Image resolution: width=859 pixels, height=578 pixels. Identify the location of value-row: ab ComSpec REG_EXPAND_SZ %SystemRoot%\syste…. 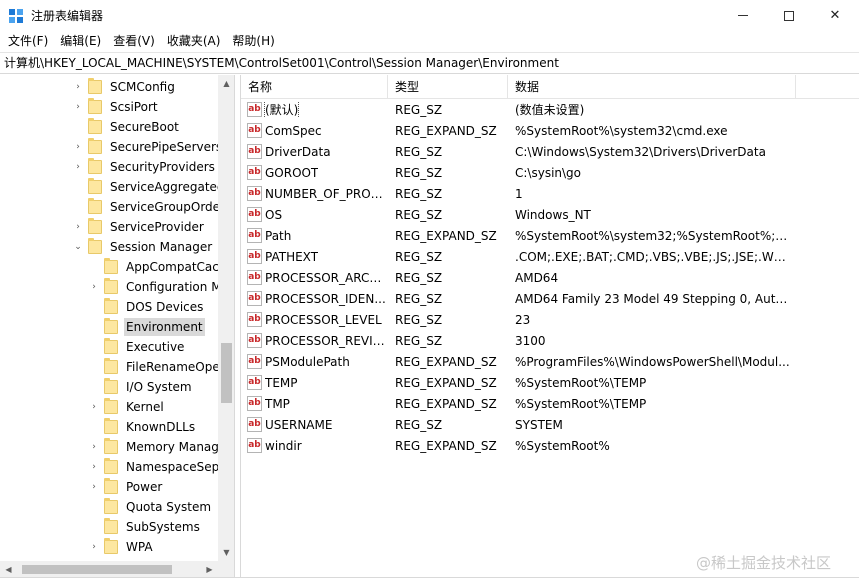
(517, 130).